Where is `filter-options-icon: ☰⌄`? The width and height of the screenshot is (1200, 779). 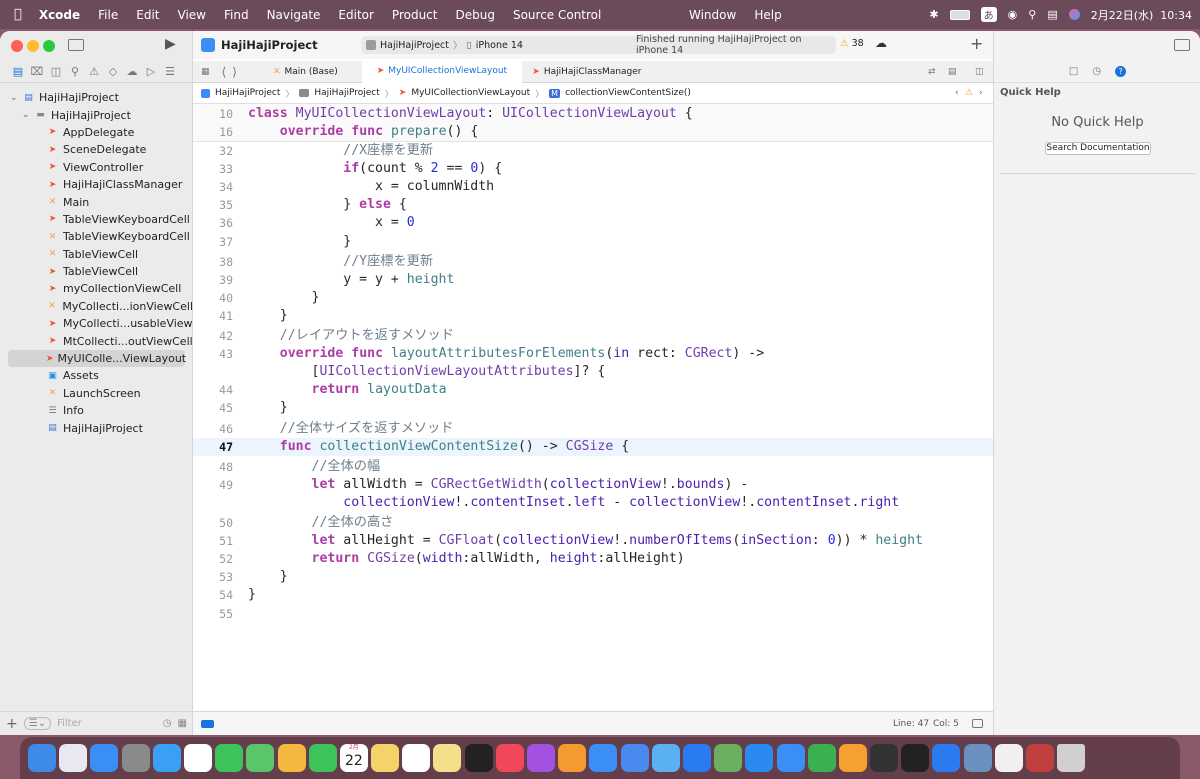 filter-options-icon: ☰⌄ is located at coordinates (37, 723).